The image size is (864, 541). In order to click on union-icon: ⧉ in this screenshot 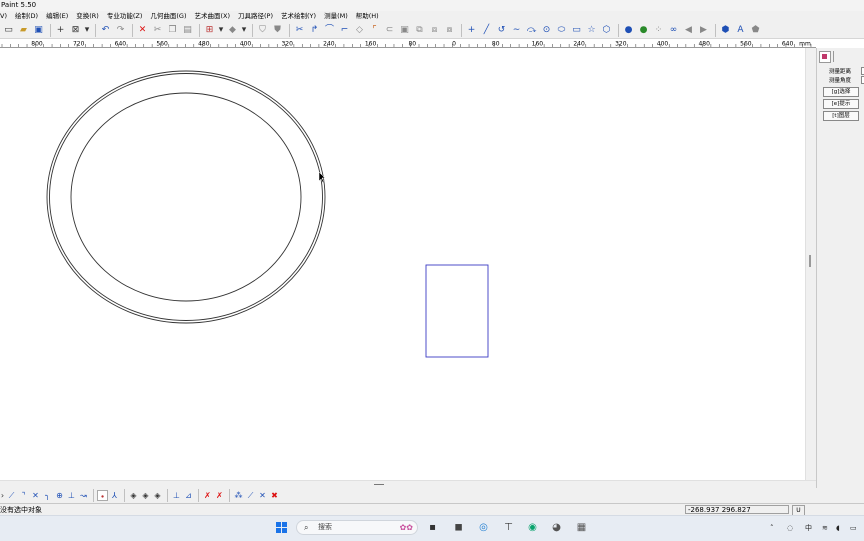, I will do `click(419, 30)`.